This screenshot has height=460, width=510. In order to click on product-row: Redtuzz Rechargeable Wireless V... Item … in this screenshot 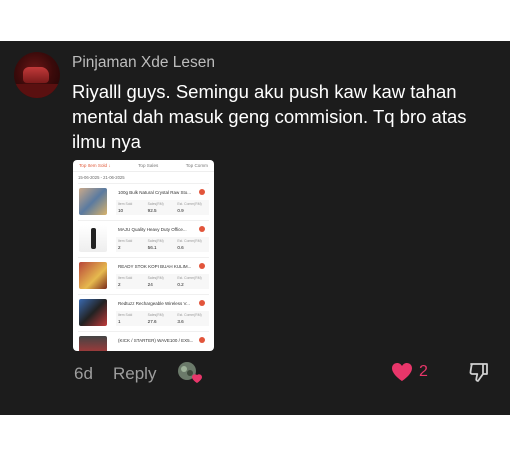, I will do `click(143, 312)`.